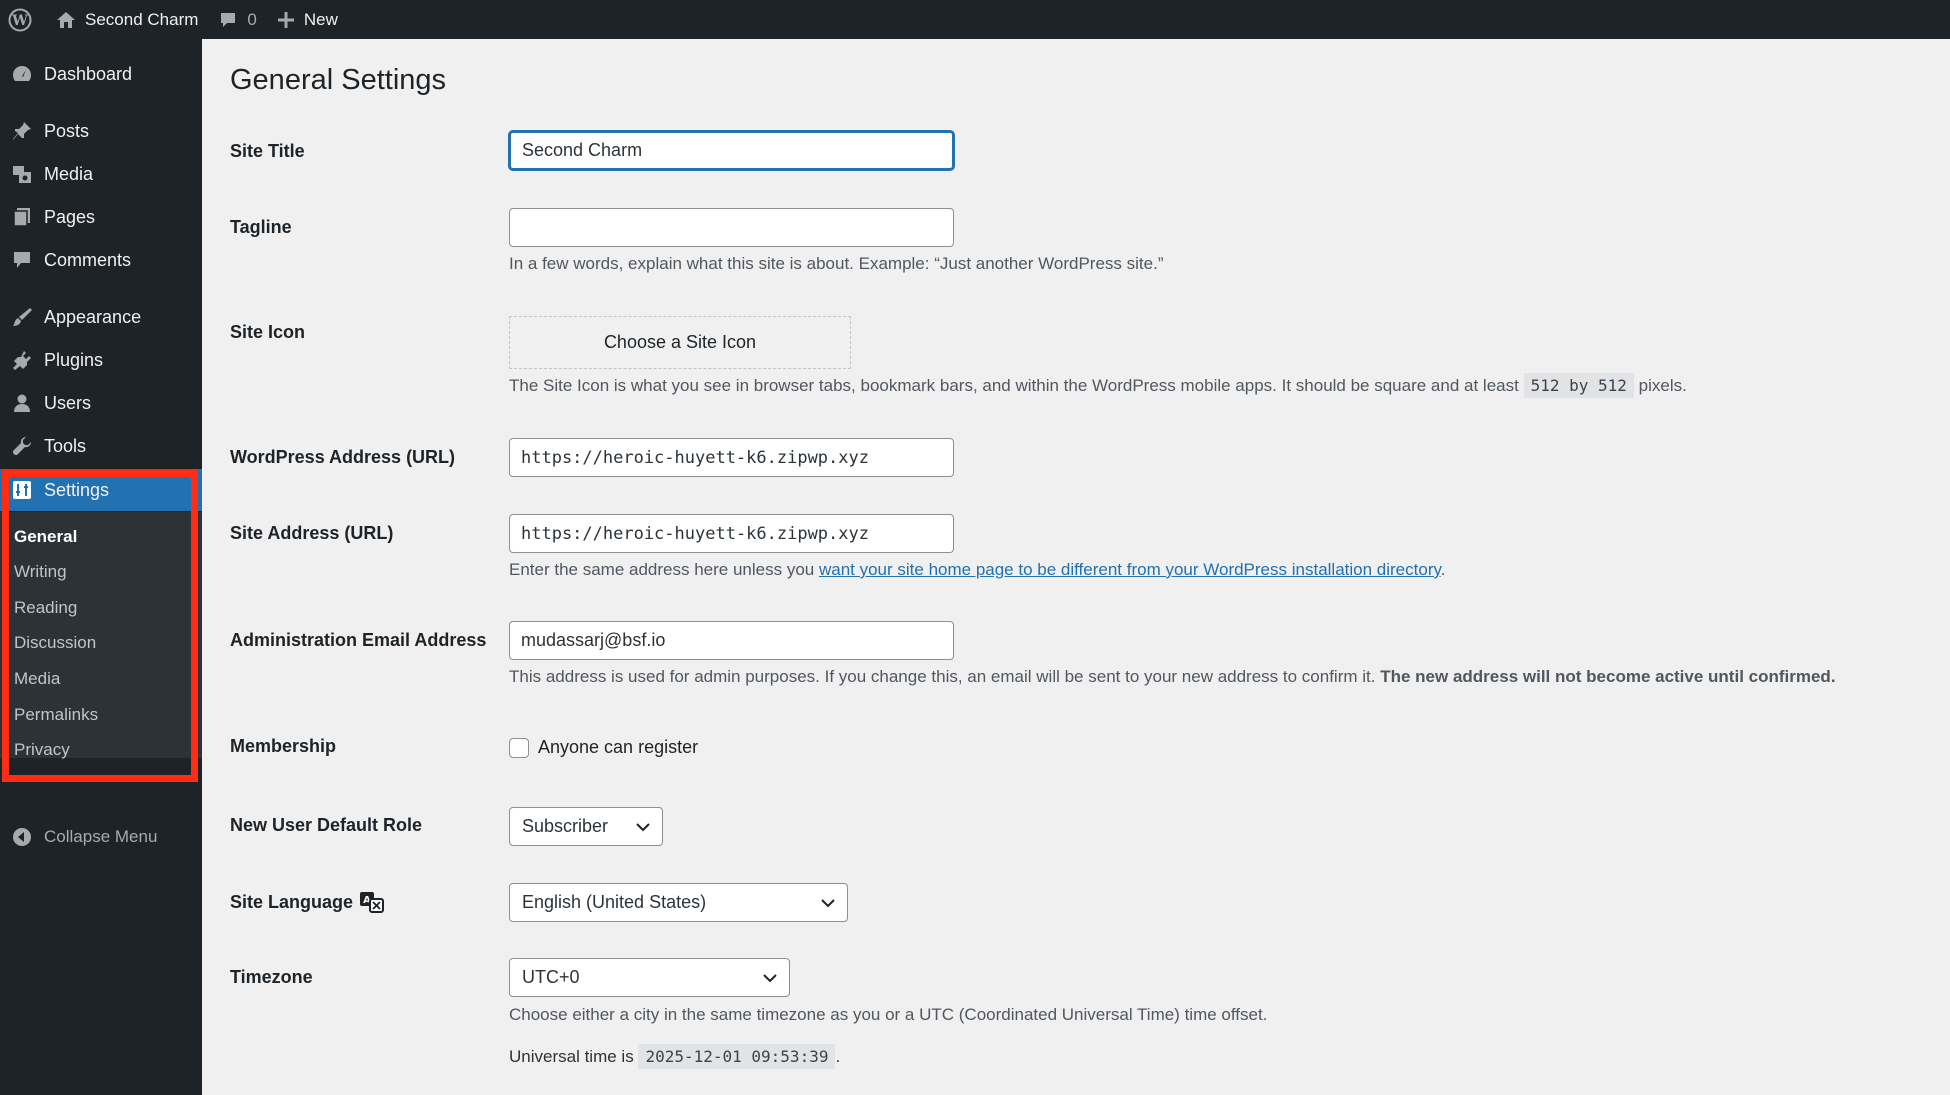 Image resolution: width=1950 pixels, height=1095 pixels. Describe the element at coordinates (838, 1056) in the screenshot. I see `universal-time-end: .` at that location.